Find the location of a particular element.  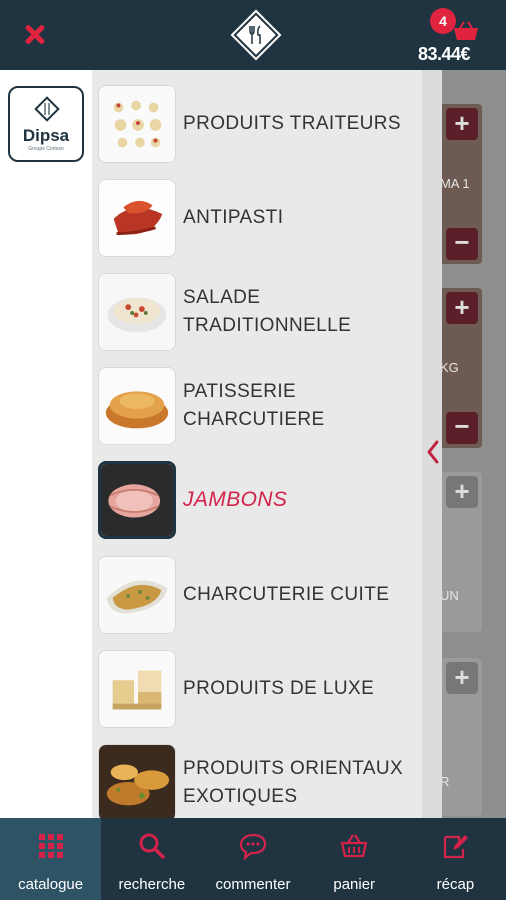

category-label: PRODUITS DE LUXE is located at coordinates (279, 688).